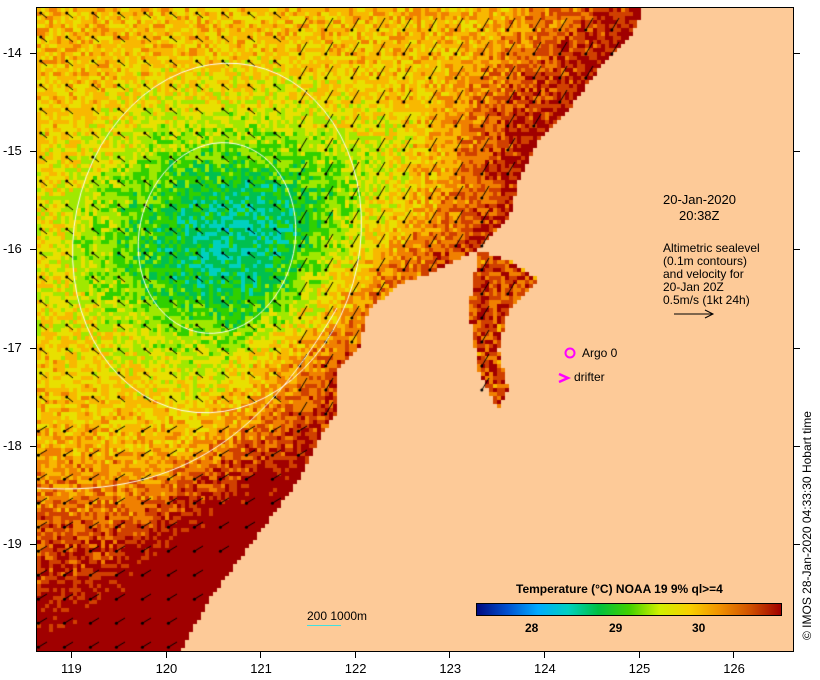 The width and height of the screenshot is (820, 680). Describe the element at coordinates (699, 215) in the screenshot. I see `map-time: 20:38Z` at that location.